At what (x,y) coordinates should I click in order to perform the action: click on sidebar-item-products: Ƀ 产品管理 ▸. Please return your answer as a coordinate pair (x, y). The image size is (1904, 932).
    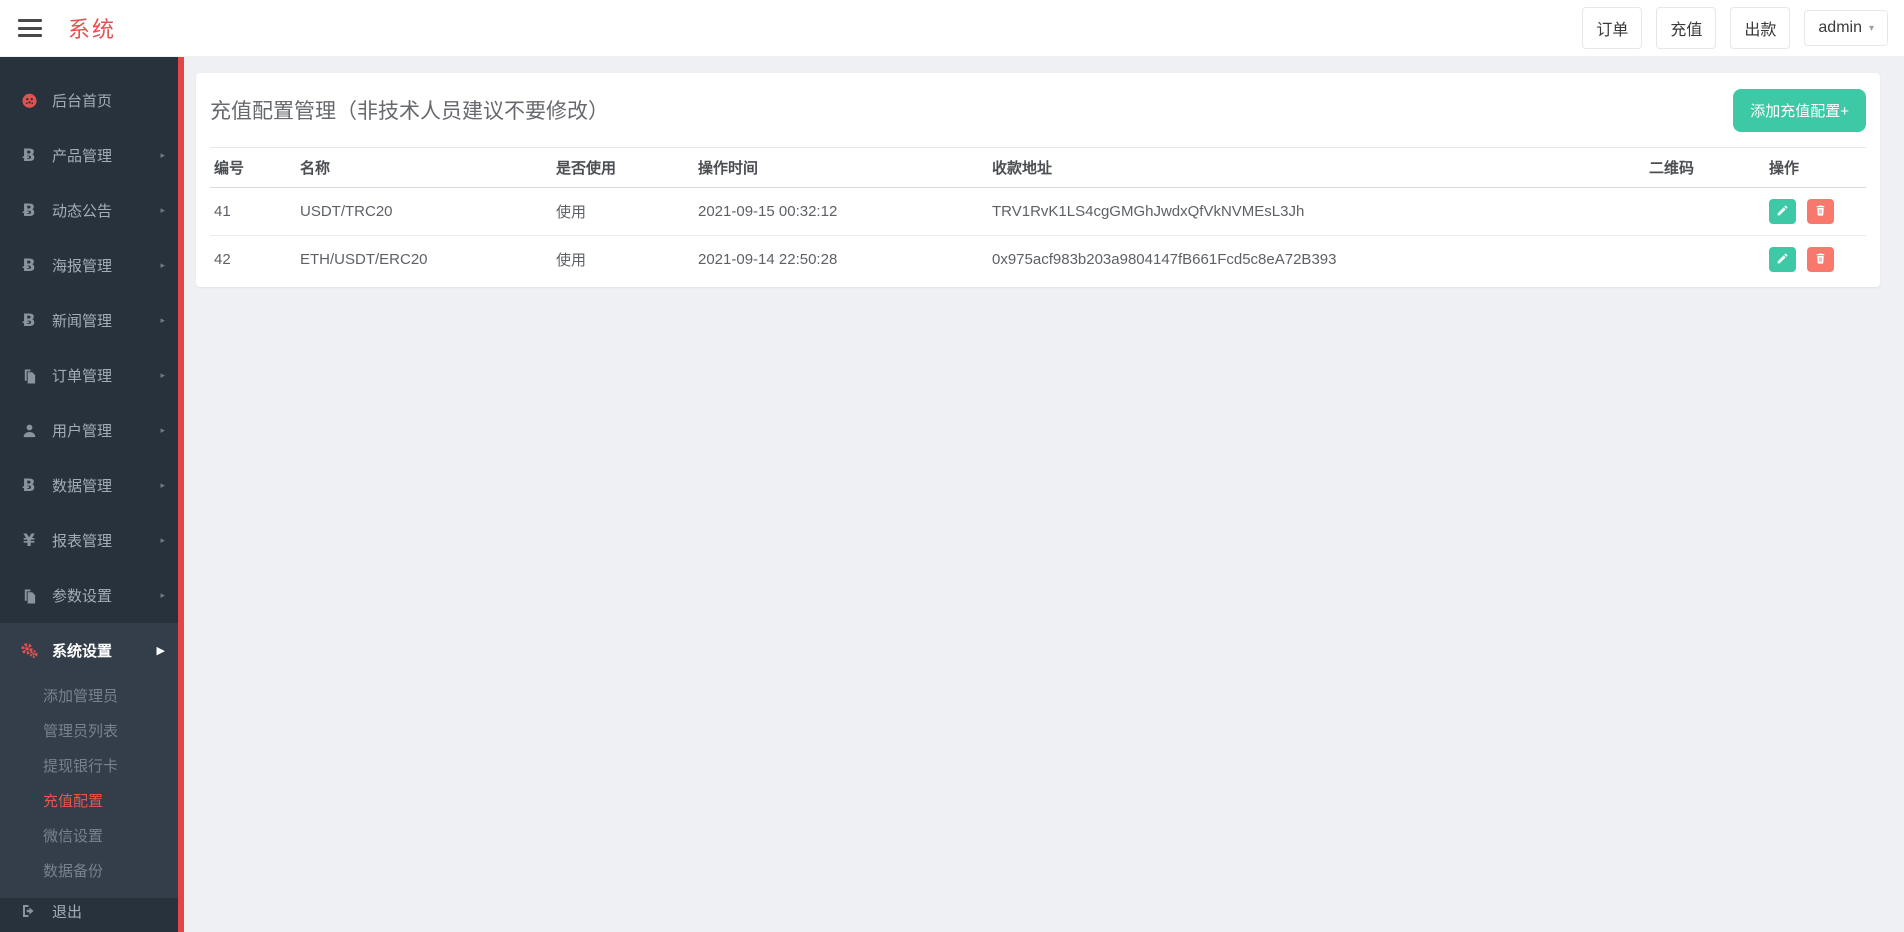
    Looking at the image, I should click on (89, 155).